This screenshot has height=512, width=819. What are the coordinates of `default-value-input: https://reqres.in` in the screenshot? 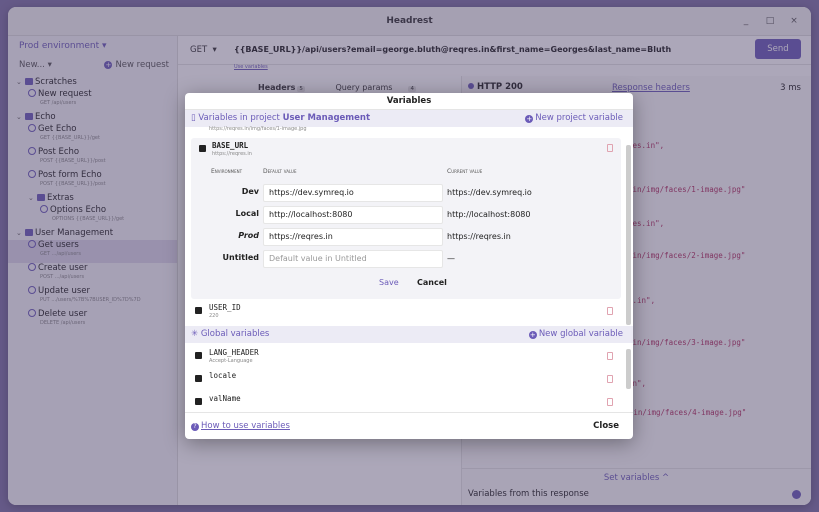 It's located at (353, 237).